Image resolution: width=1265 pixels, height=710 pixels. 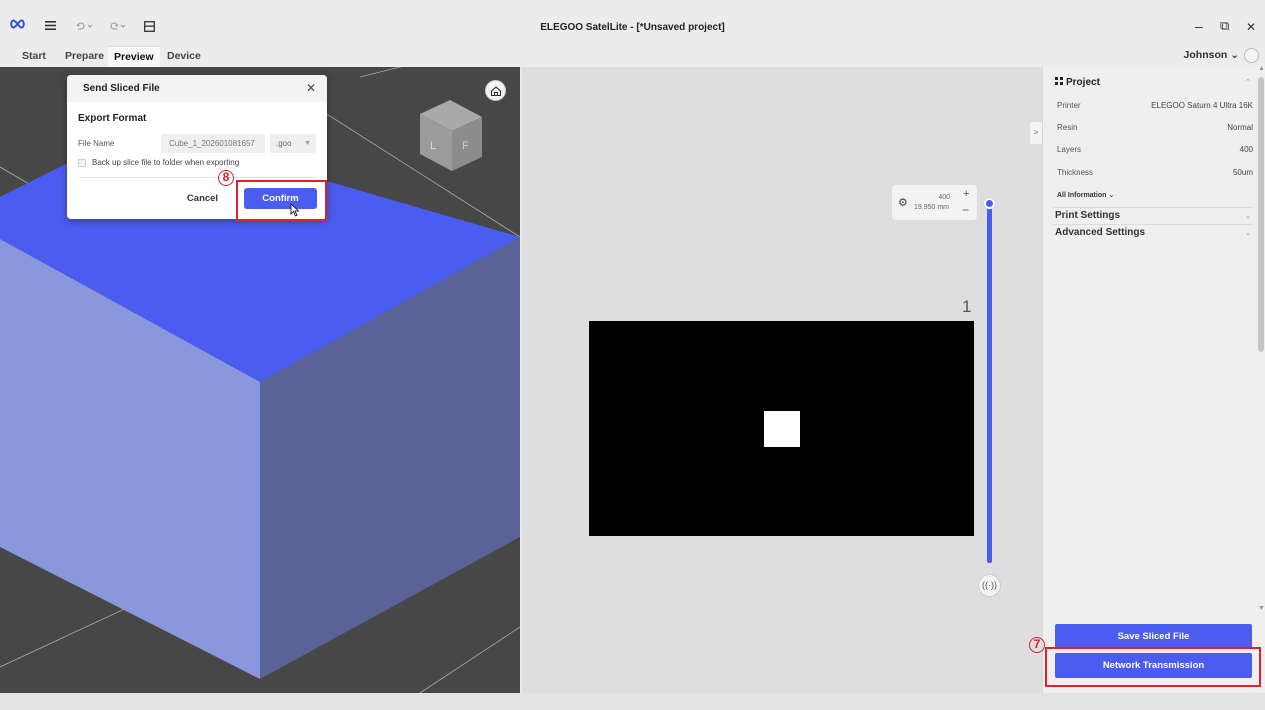 What do you see at coordinates (989, 383) in the screenshot?
I see `layer-slider` at bounding box center [989, 383].